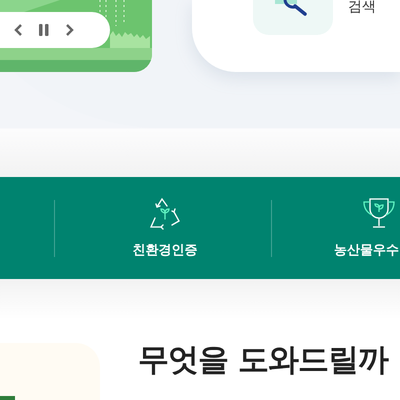 The image size is (400, 400). What do you see at coordinates (362, 8) in the screenshot?
I see `menu-label: 검색` at bounding box center [362, 8].